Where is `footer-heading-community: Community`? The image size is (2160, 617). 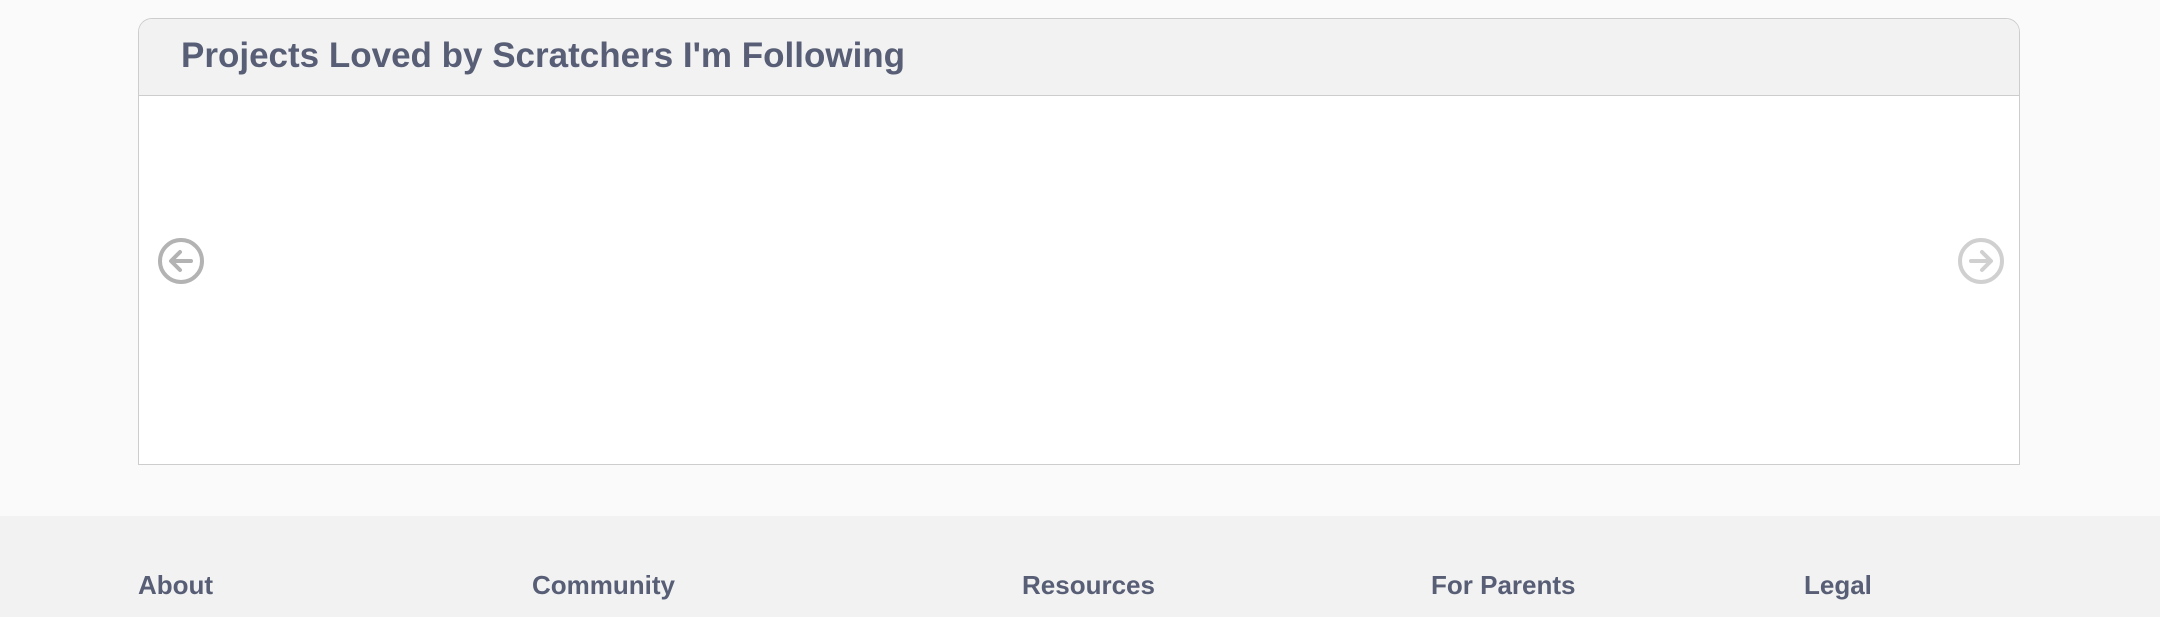 footer-heading-community: Community is located at coordinates (603, 585).